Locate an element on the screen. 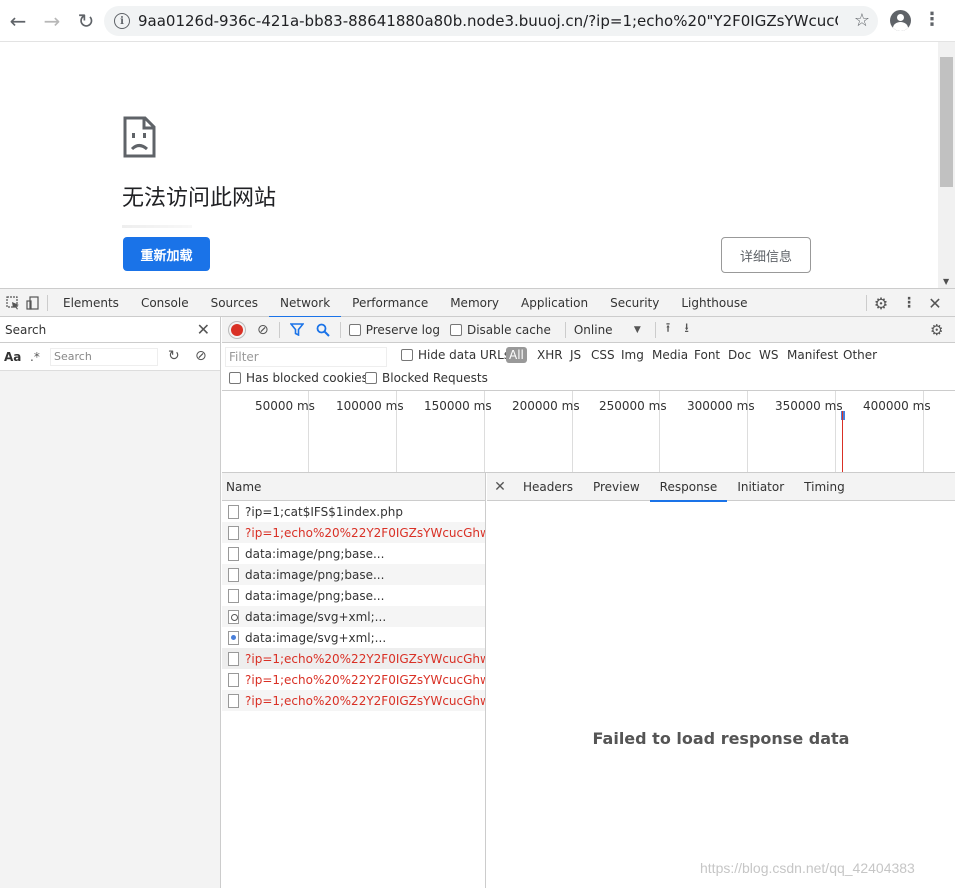 This screenshot has width=955, height=888. clear-log-icon: ⊘ is located at coordinates (263, 330).